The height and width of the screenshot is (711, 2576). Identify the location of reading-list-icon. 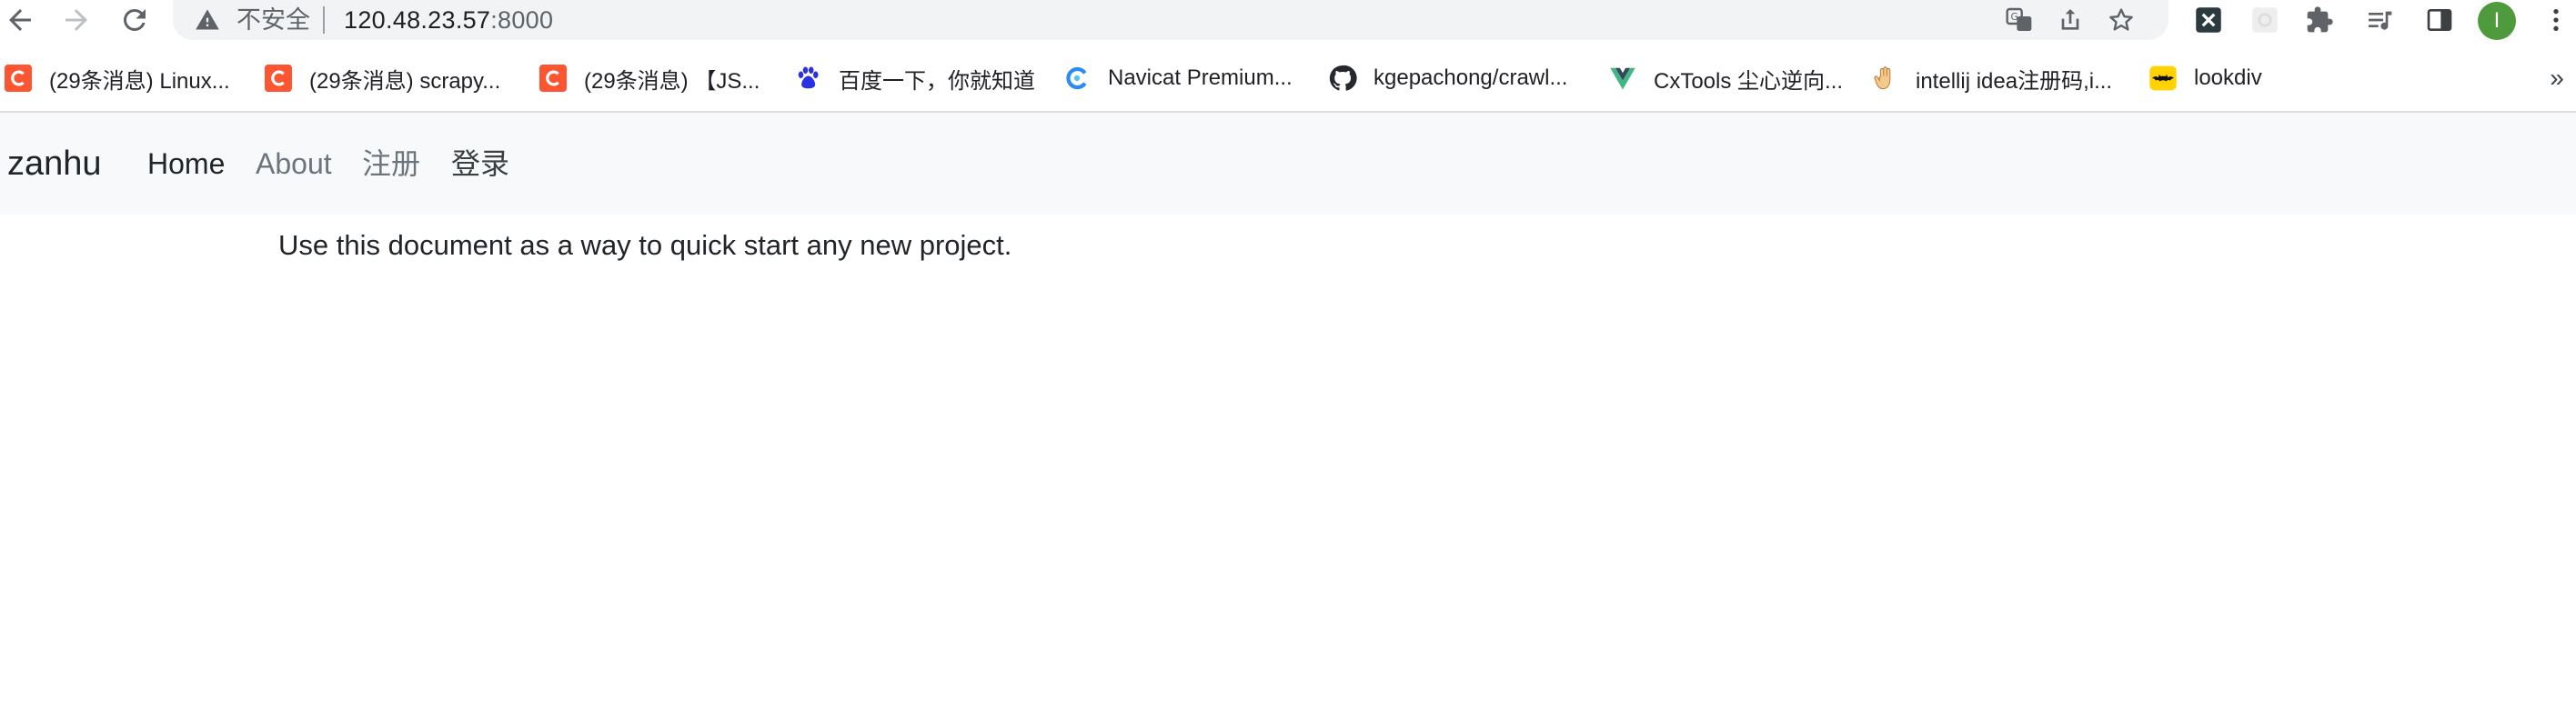
(2380, 20).